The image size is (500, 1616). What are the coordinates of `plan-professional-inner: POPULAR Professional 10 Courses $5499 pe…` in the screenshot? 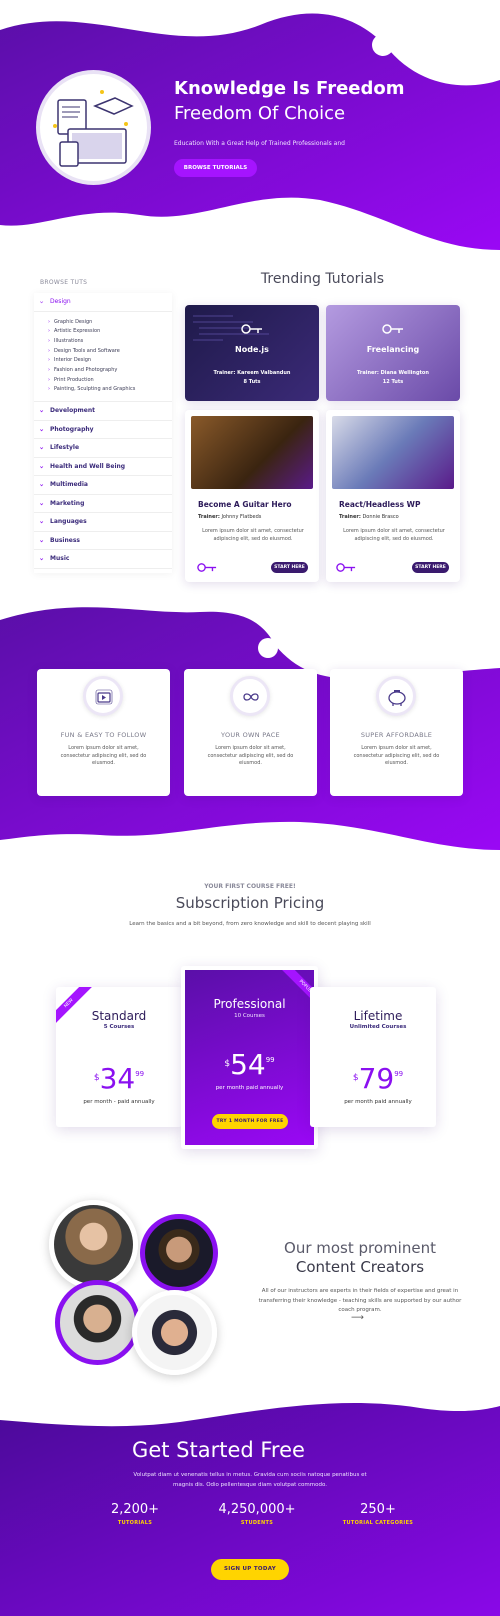 It's located at (249, 1057).